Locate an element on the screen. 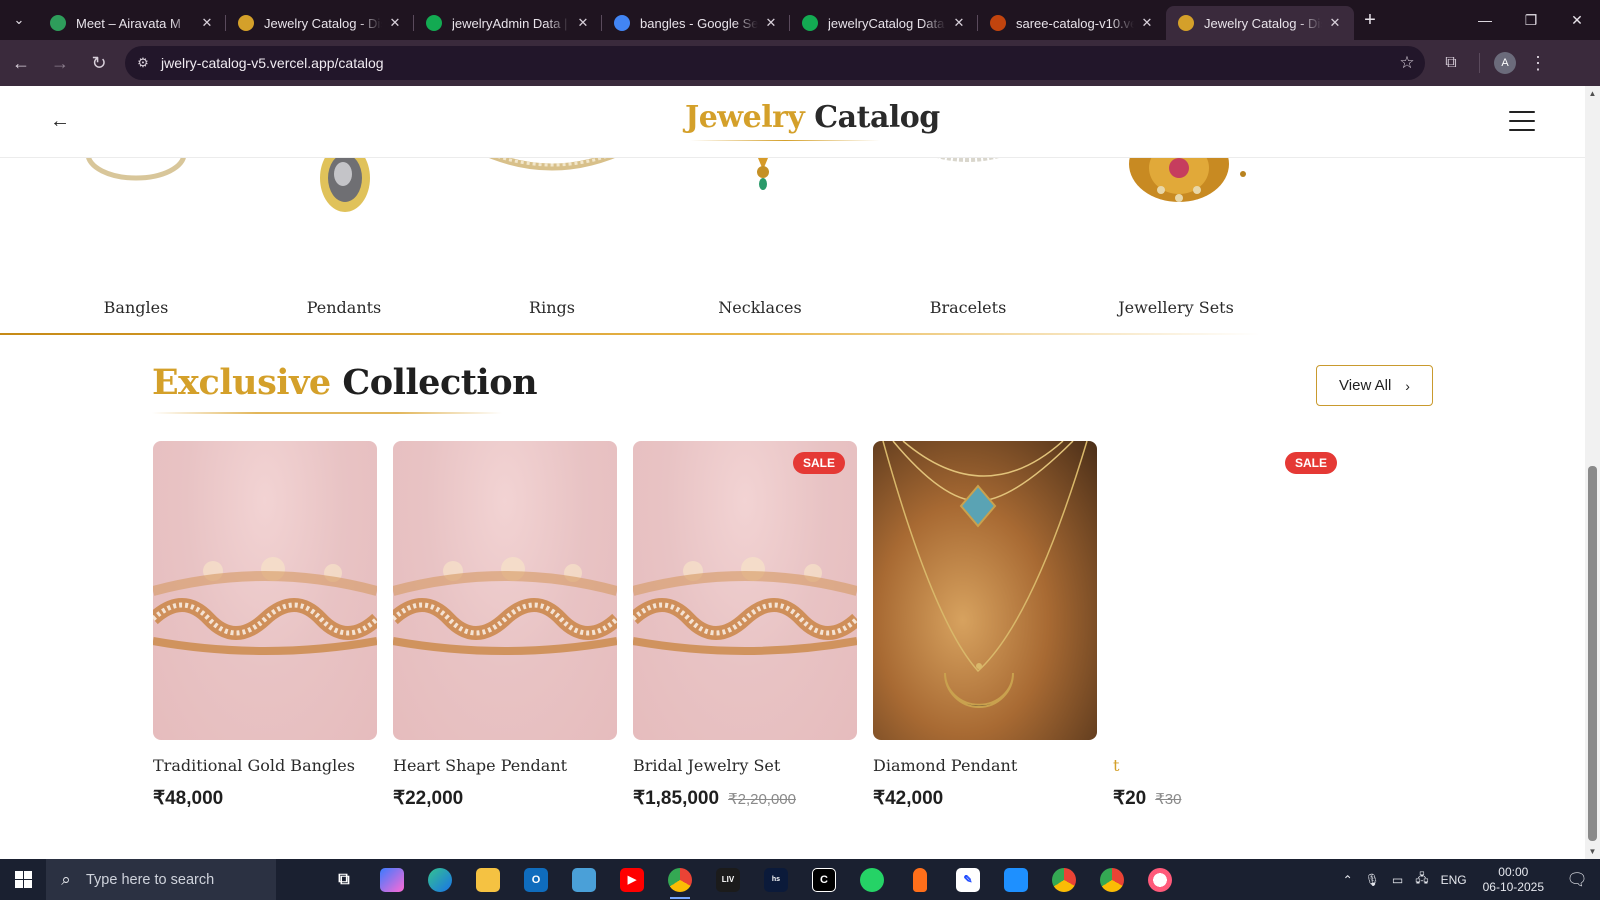  minimize-icon: — is located at coordinates (1485, 20).